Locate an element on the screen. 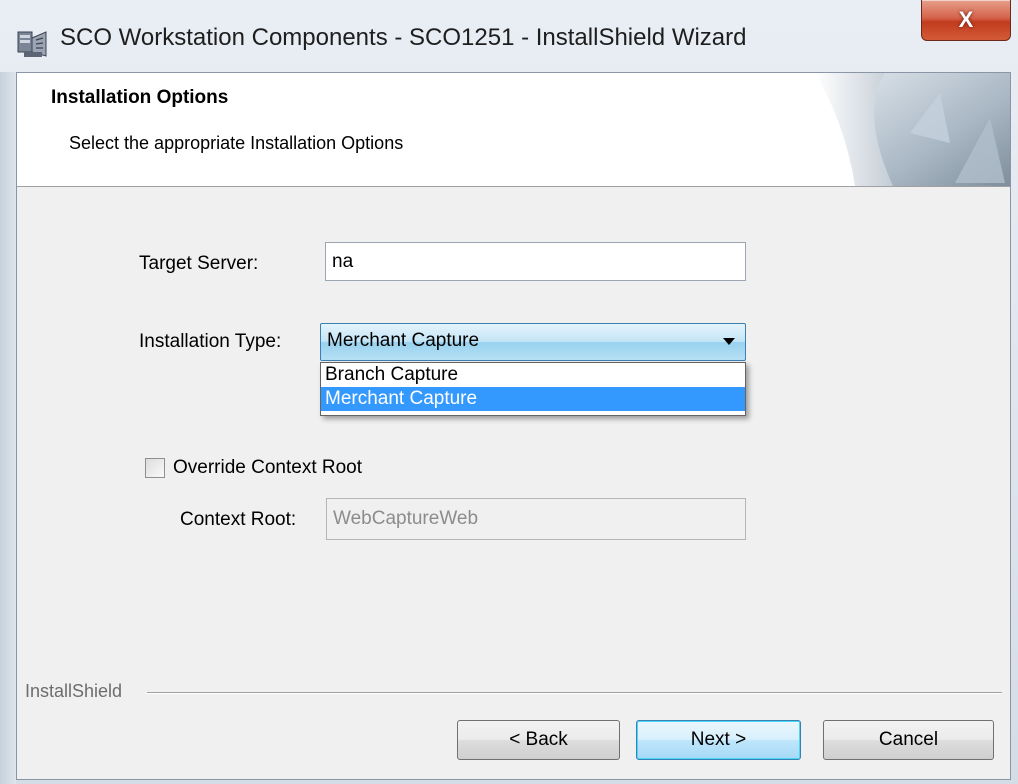 Image resolution: width=1018 pixels, height=784 pixels. target-server-input is located at coordinates (535, 261).